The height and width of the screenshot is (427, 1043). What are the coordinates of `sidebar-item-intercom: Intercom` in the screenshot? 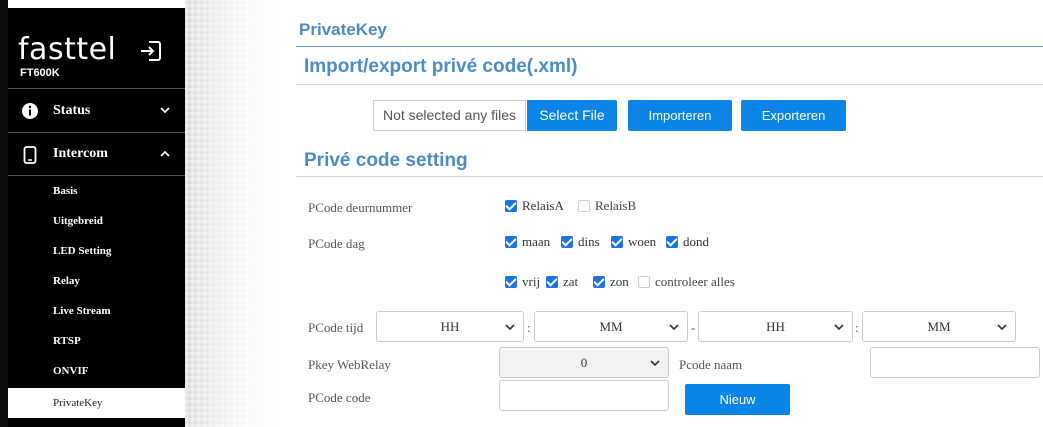 It's located at (96, 154).